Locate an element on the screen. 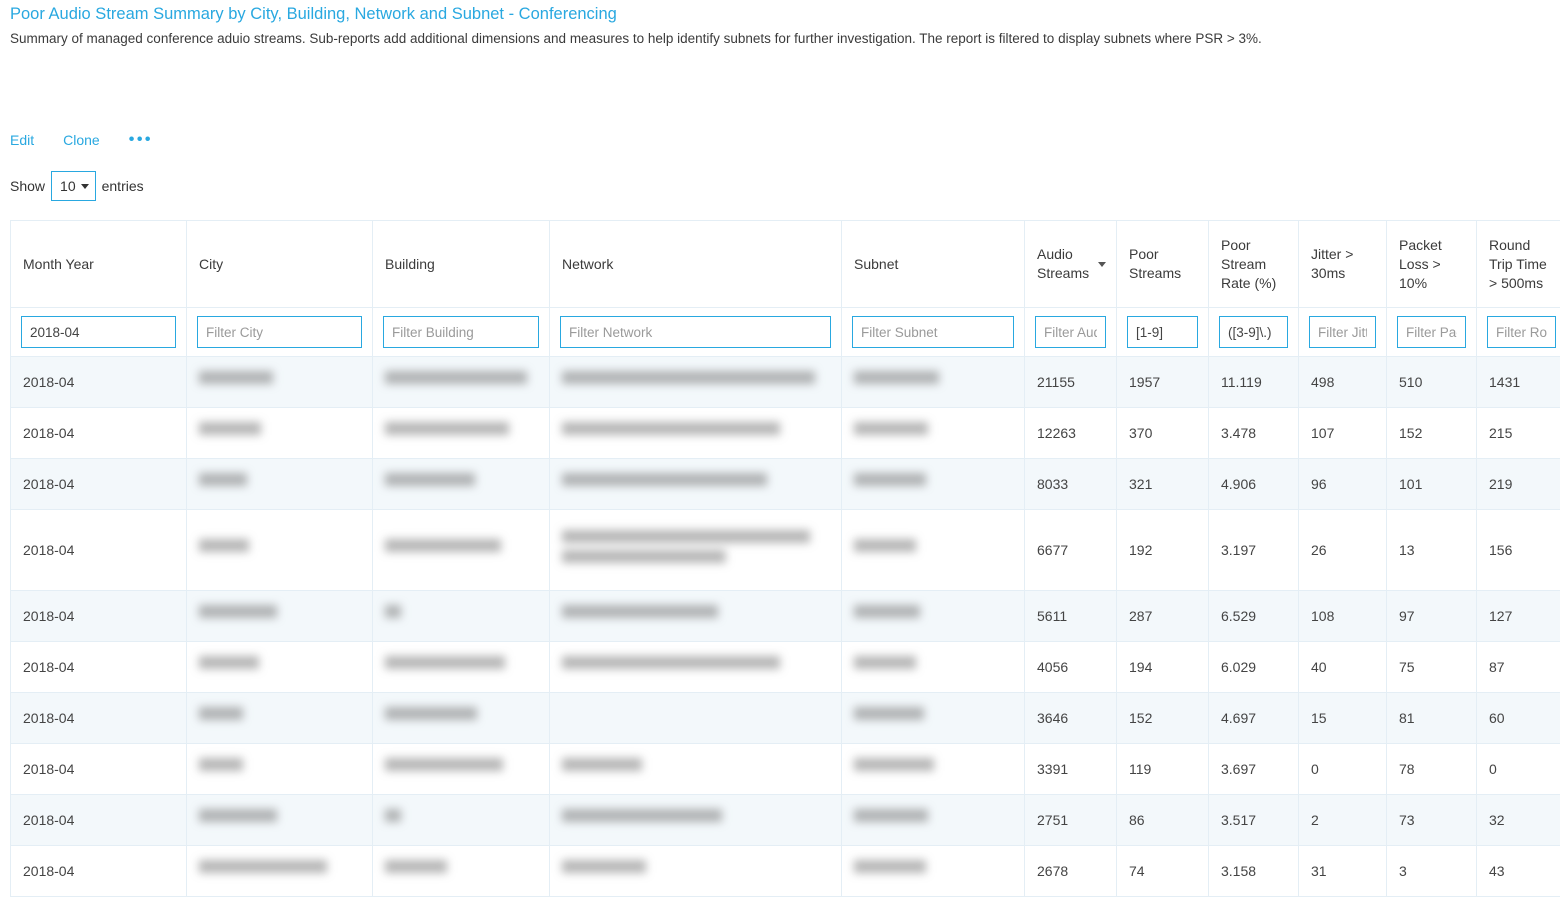  cell-jitter: 2 is located at coordinates (1343, 820).